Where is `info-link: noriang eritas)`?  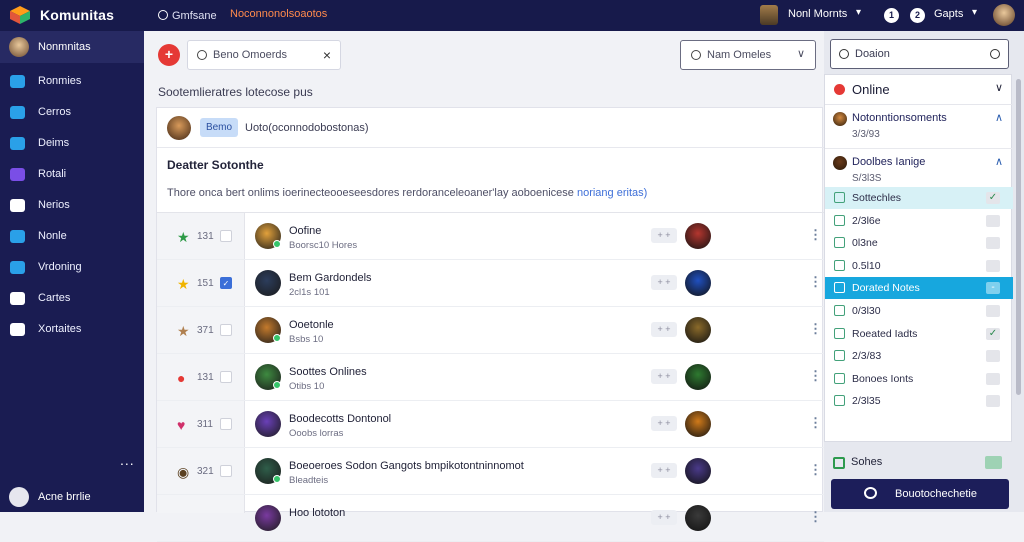 info-link: noriang eritas) is located at coordinates (612, 193).